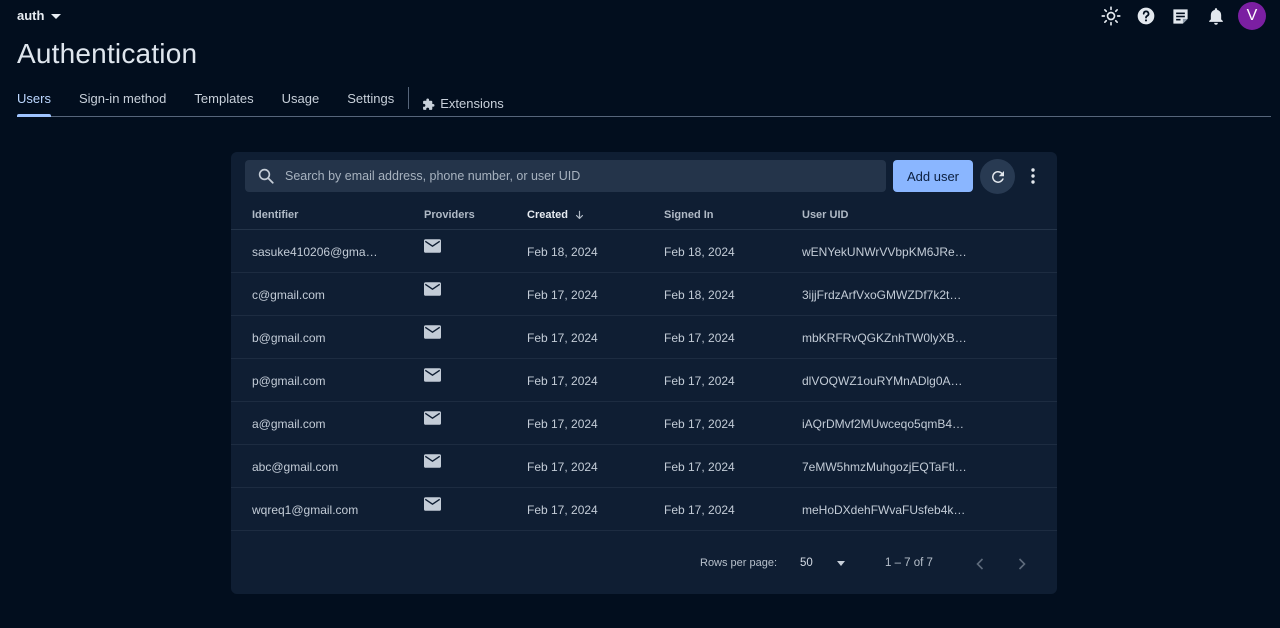  I want to click on tab-extensions: Extensions, so click(463, 100).